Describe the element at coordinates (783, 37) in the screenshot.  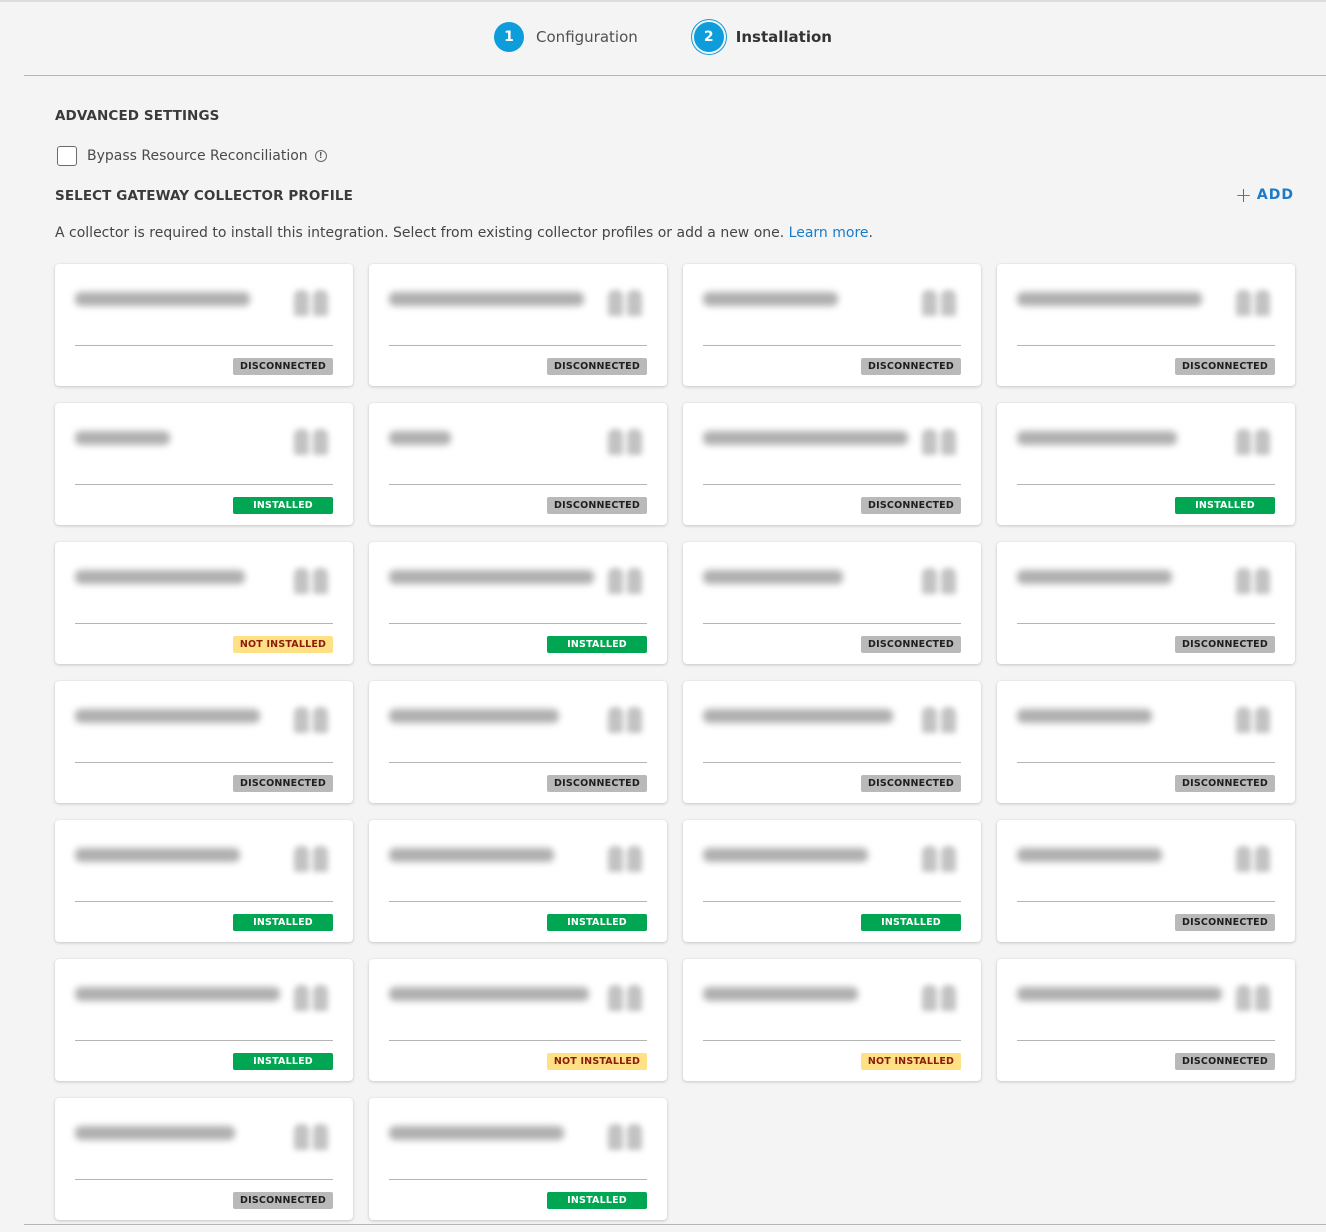
I see `step-label: Installation` at that location.